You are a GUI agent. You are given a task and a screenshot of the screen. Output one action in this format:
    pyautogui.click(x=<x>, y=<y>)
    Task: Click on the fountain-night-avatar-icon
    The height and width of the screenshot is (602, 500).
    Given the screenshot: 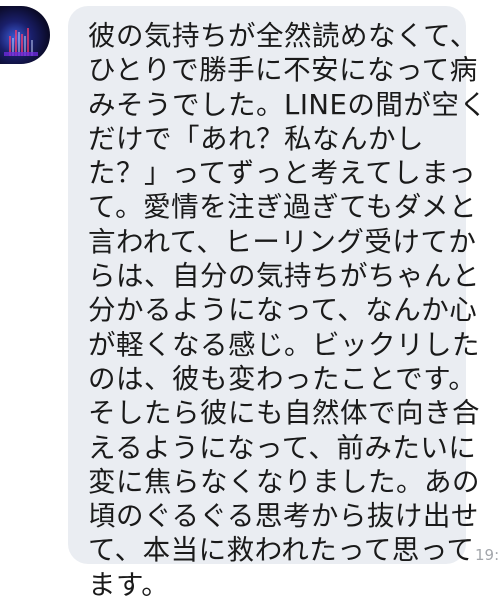 What is the action you would take?
    pyautogui.click(x=21, y=42)
    